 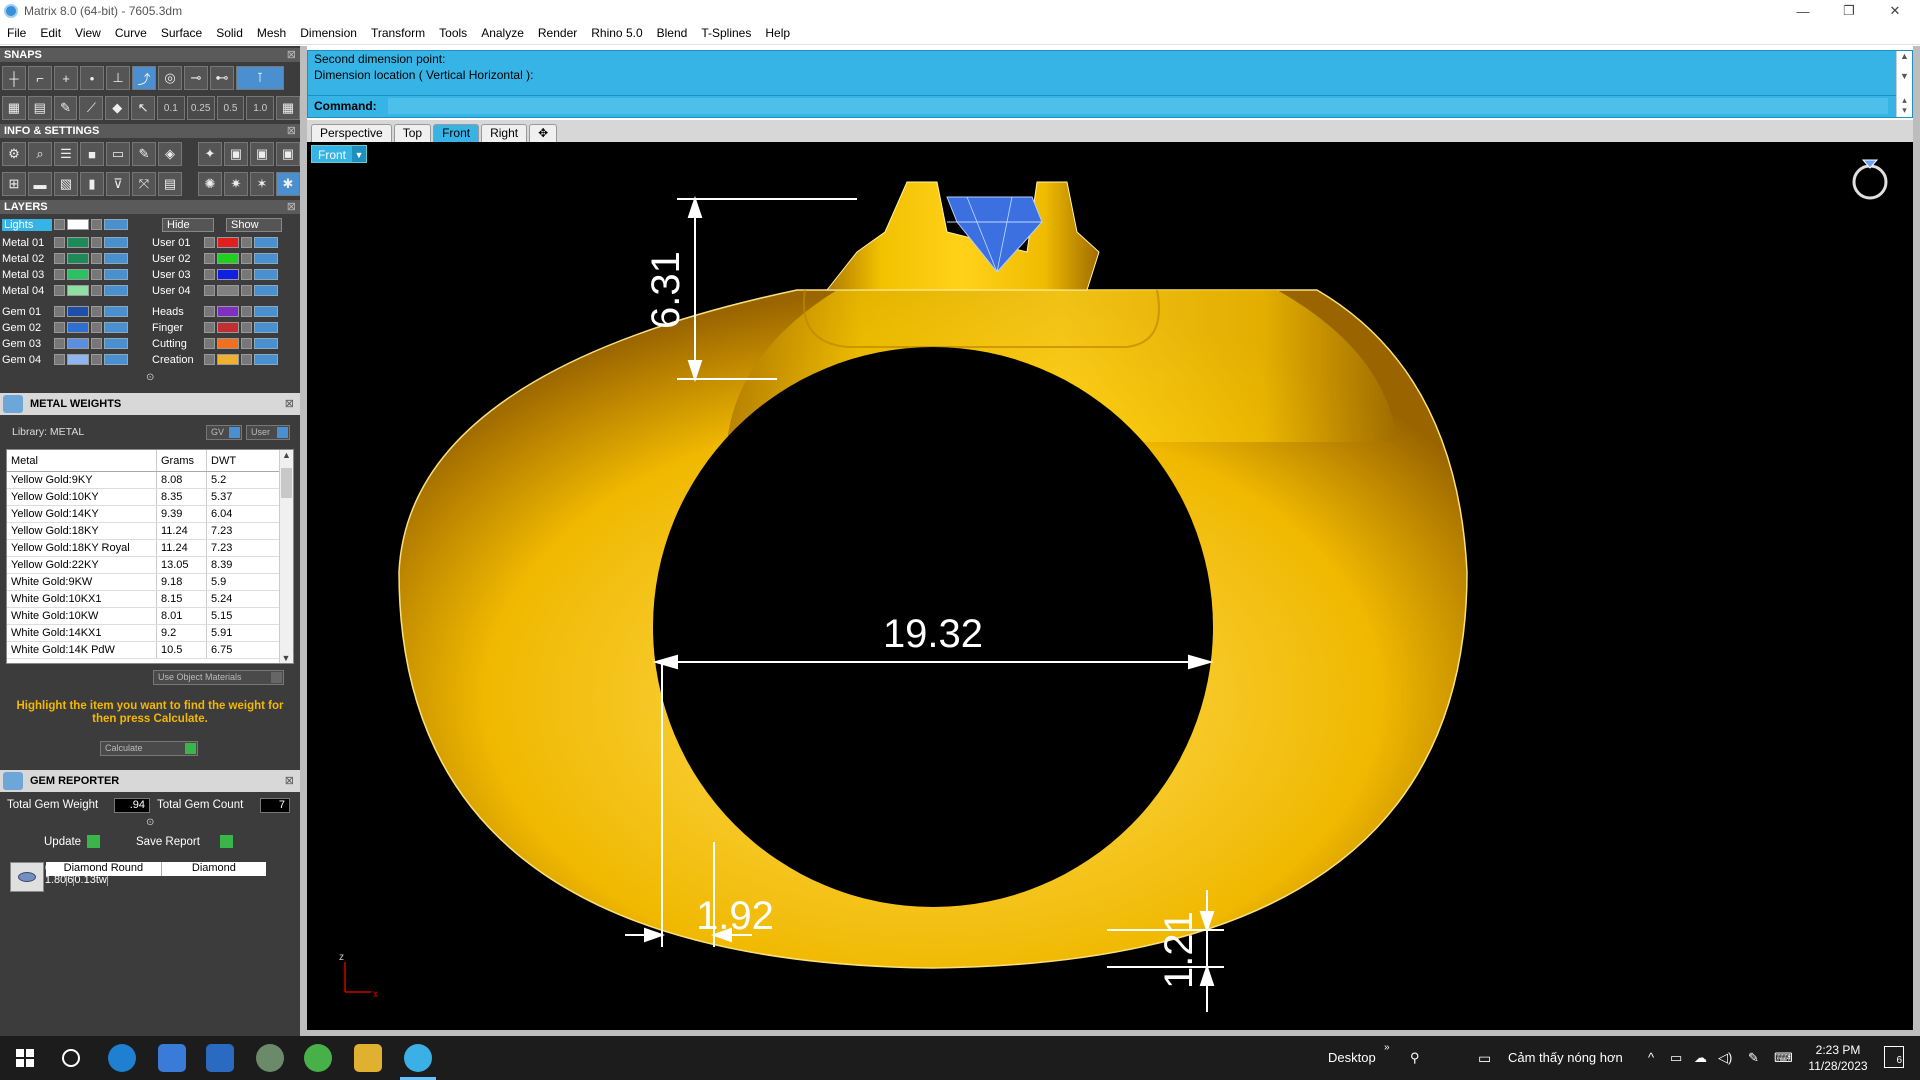 I want to click on menu-transform: Transform, so click(x=398, y=33).